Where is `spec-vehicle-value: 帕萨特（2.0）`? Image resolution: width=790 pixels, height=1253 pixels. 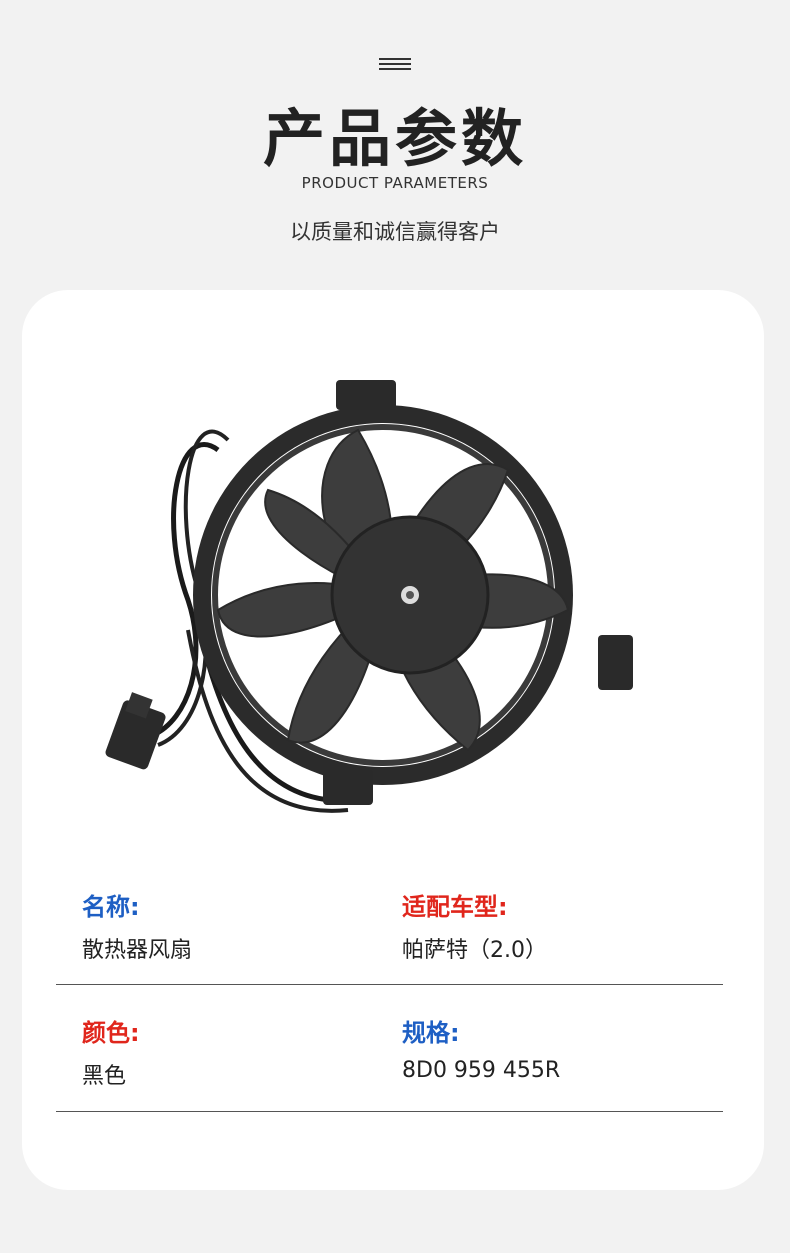
spec-vehicle-value: 帕萨特（2.0） is located at coordinates (474, 950).